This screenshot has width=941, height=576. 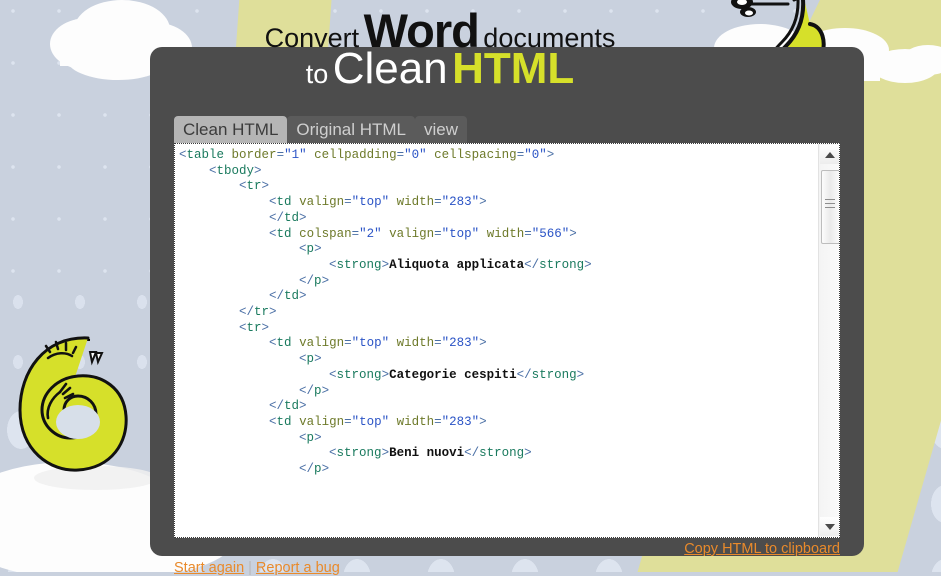 What do you see at coordinates (513, 68) in the screenshot?
I see `headline-html-emphasis: HTML` at bounding box center [513, 68].